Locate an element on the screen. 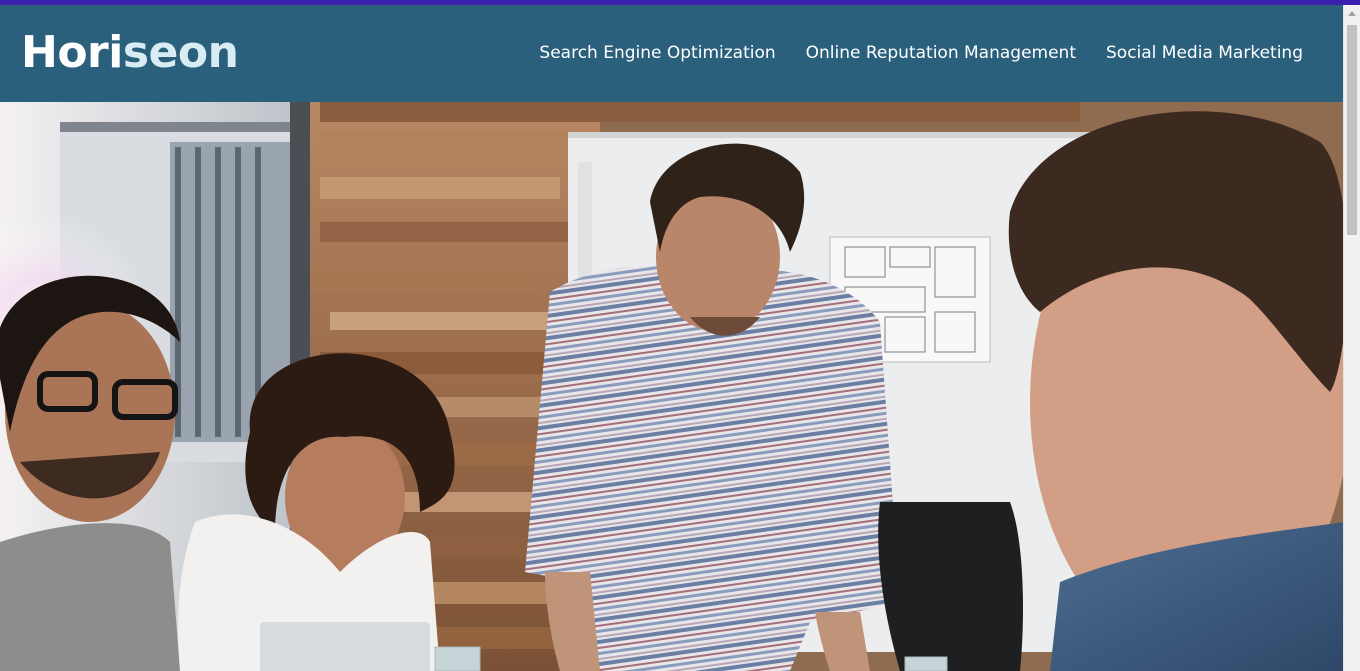  nav-link-reputation: Online Reputation Management is located at coordinates (941, 53).